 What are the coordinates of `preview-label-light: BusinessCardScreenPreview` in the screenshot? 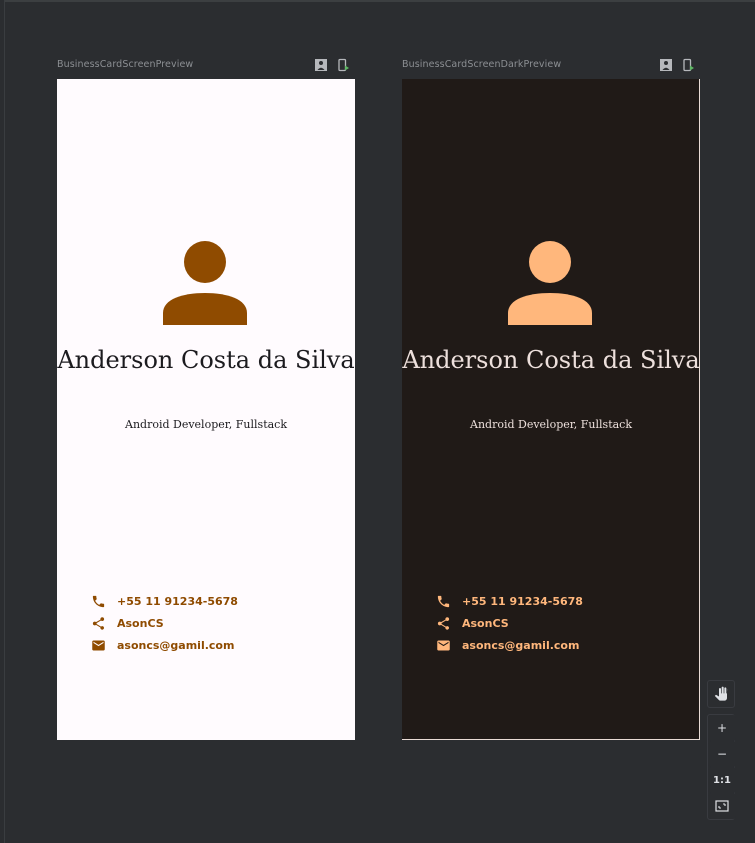 It's located at (125, 64).